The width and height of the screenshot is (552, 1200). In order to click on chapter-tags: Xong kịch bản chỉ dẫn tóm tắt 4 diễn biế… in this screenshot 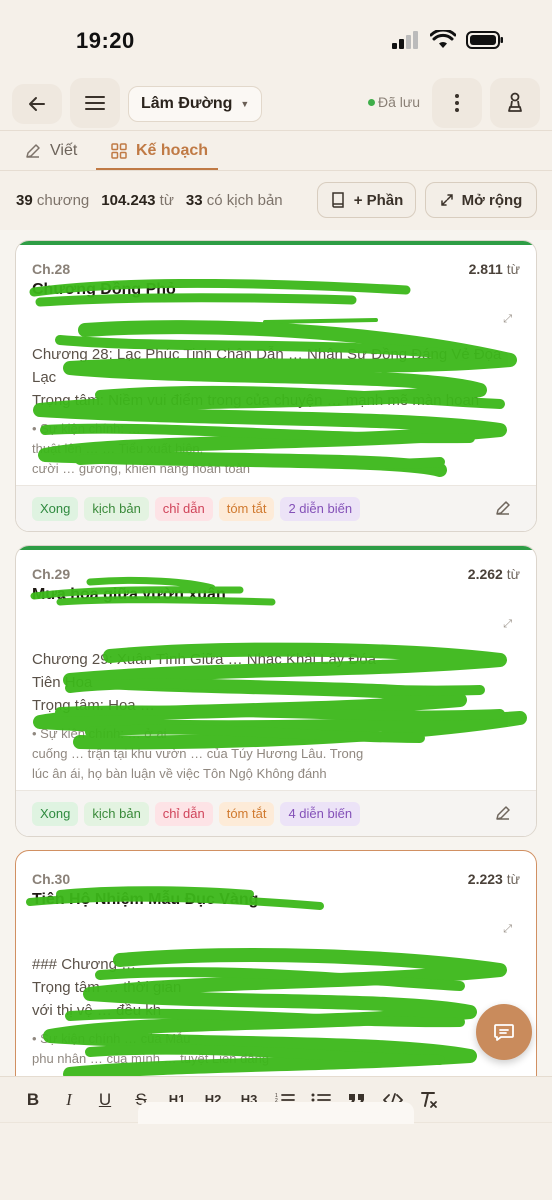, I will do `click(276, 813)`.